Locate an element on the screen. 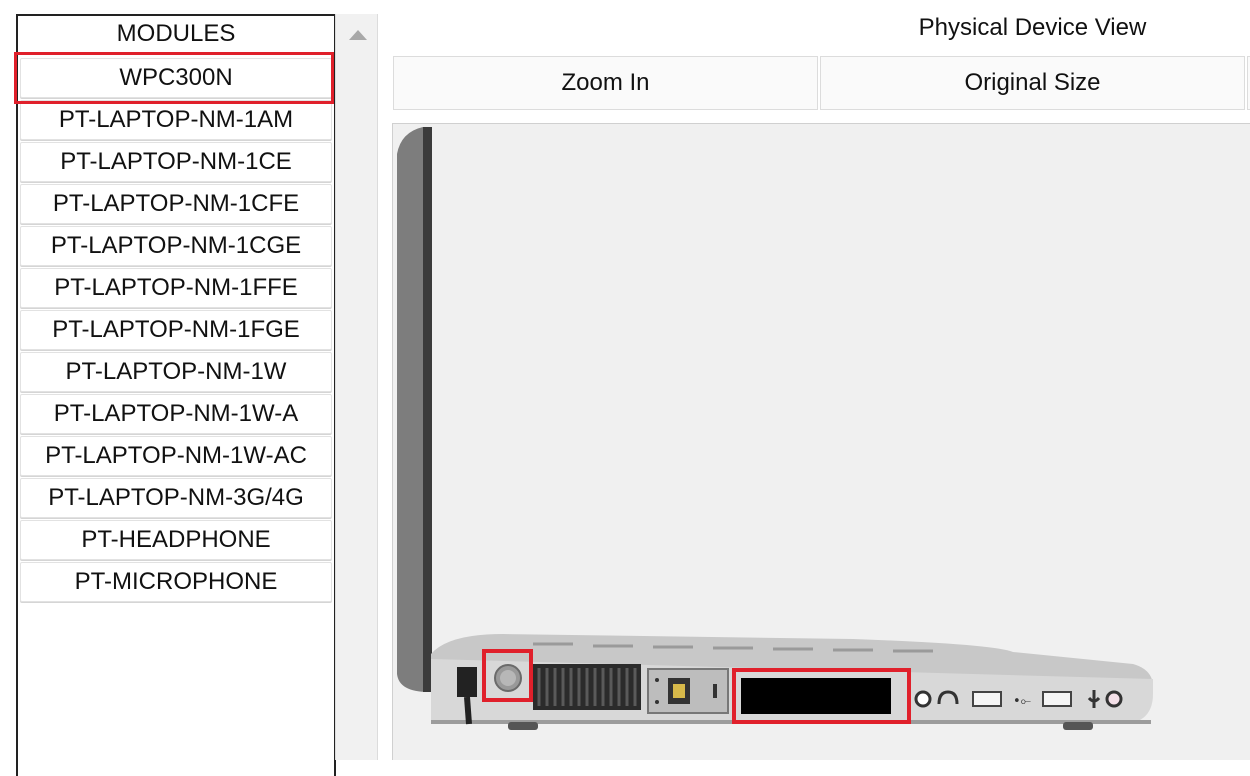  audio-out-icon is located at coordinates (923, 699).